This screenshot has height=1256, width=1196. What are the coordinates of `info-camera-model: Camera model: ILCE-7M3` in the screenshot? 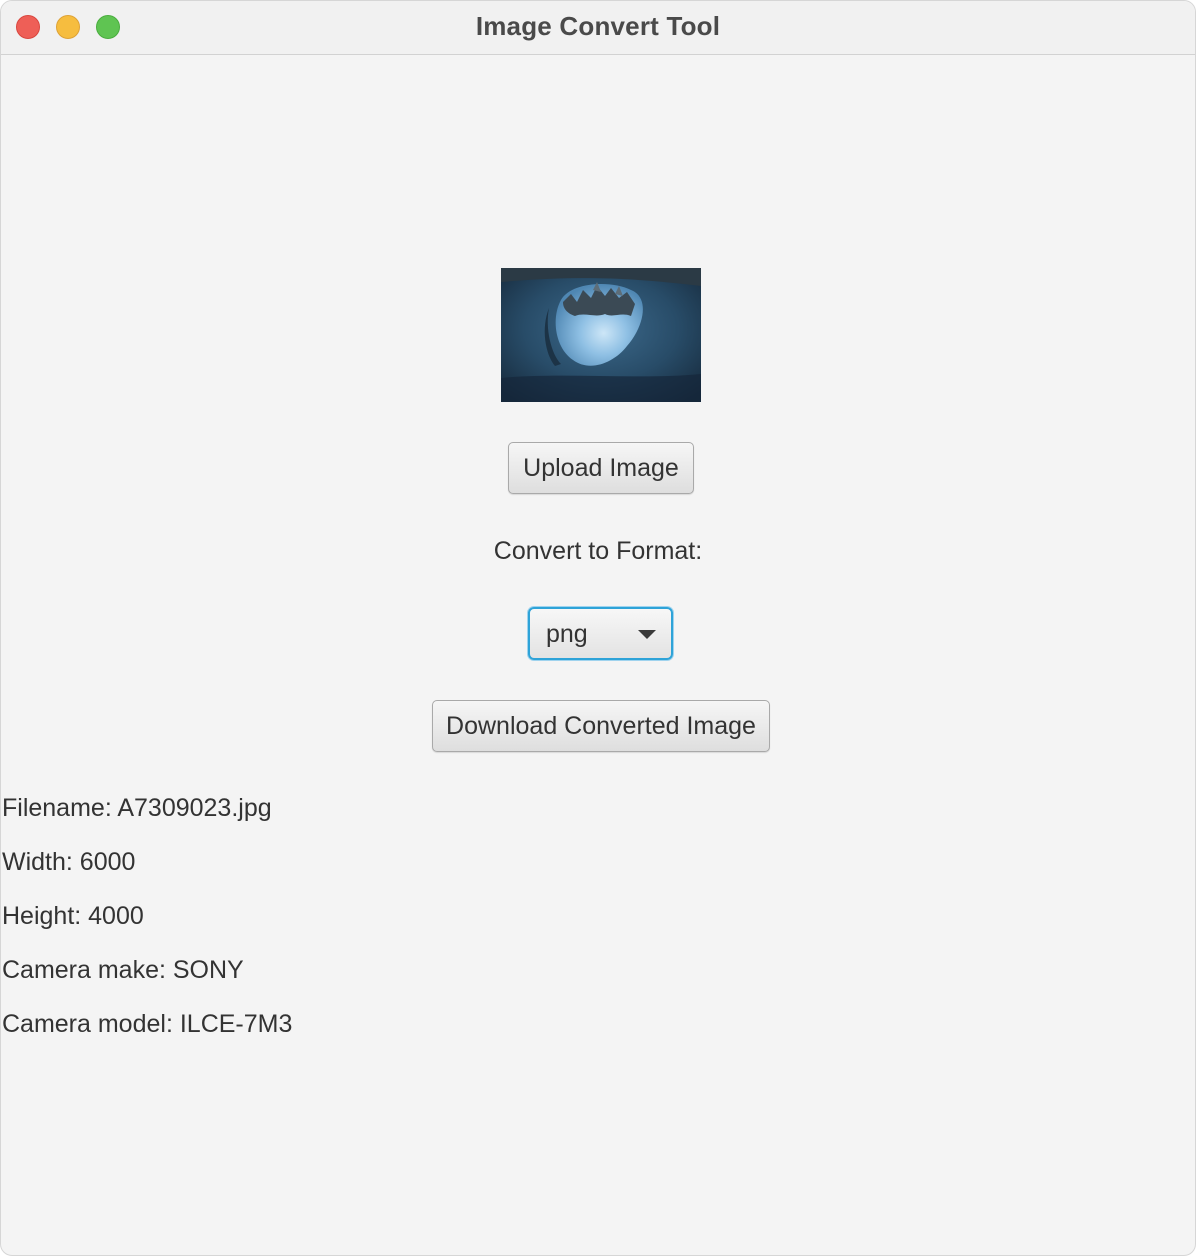 It's located at (147, 1024).